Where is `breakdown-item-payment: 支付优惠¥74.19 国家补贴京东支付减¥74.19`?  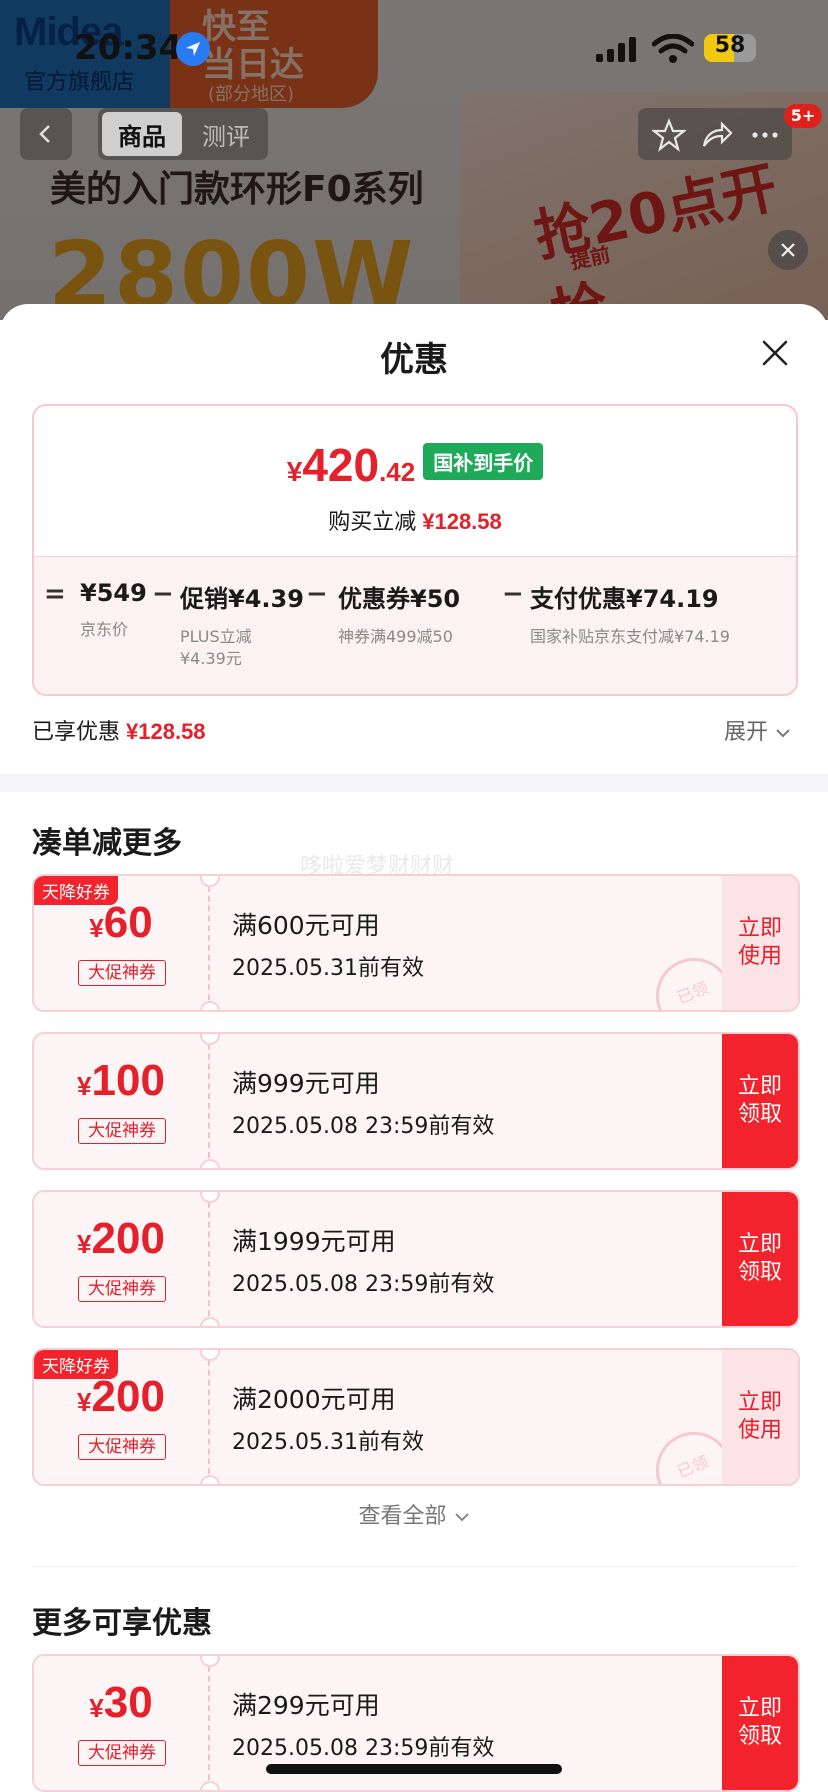 breakdown-item-payment: 支付优惠¥74.19 国家补贴京东支付减¥74.19 is located at coordinates (630, 615).